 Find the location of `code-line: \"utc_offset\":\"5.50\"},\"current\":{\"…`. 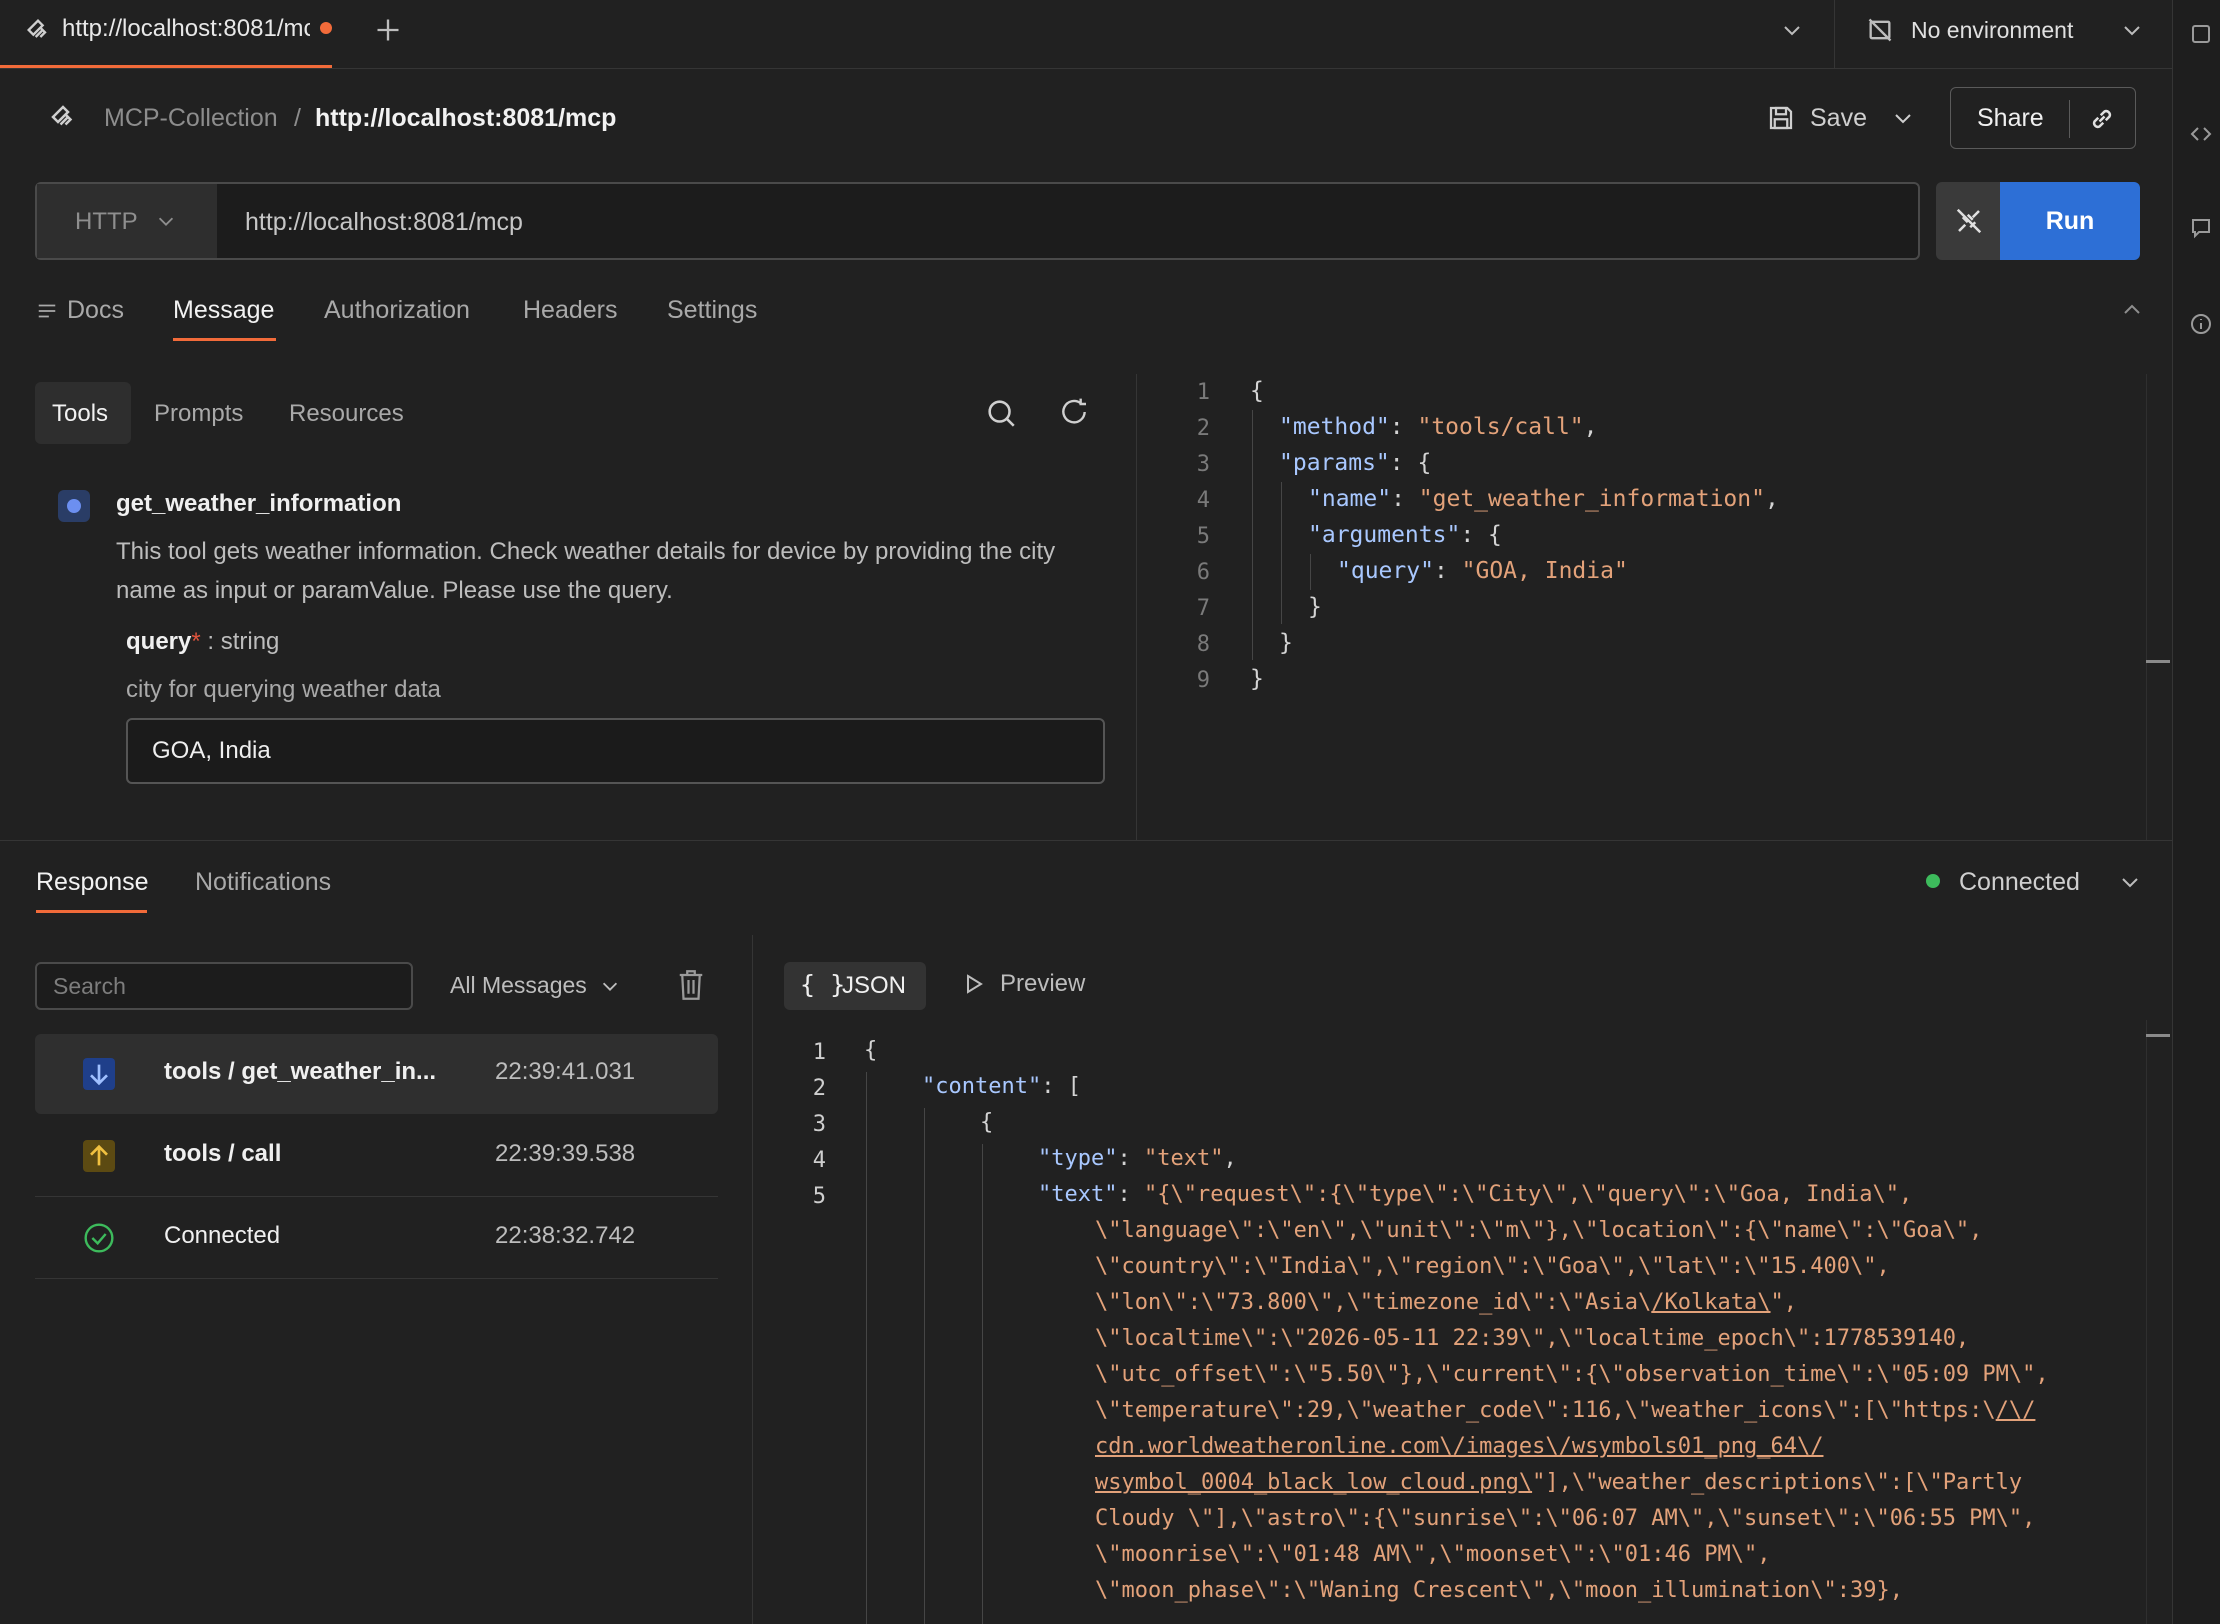

code-line: \"utc_offset\":\"5.50\"},\"current\":{\"… is located at coordinates (1572, 1374).